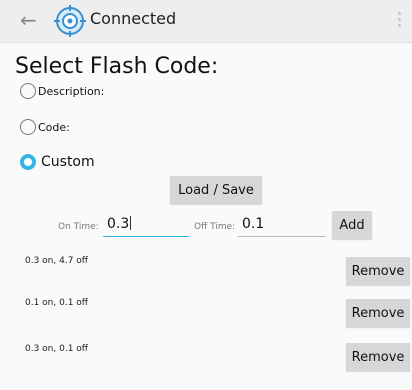 Image resolution: width=412 pixels, height=390 pixels. I want to click on option-label: Description:, so click(71, 91).